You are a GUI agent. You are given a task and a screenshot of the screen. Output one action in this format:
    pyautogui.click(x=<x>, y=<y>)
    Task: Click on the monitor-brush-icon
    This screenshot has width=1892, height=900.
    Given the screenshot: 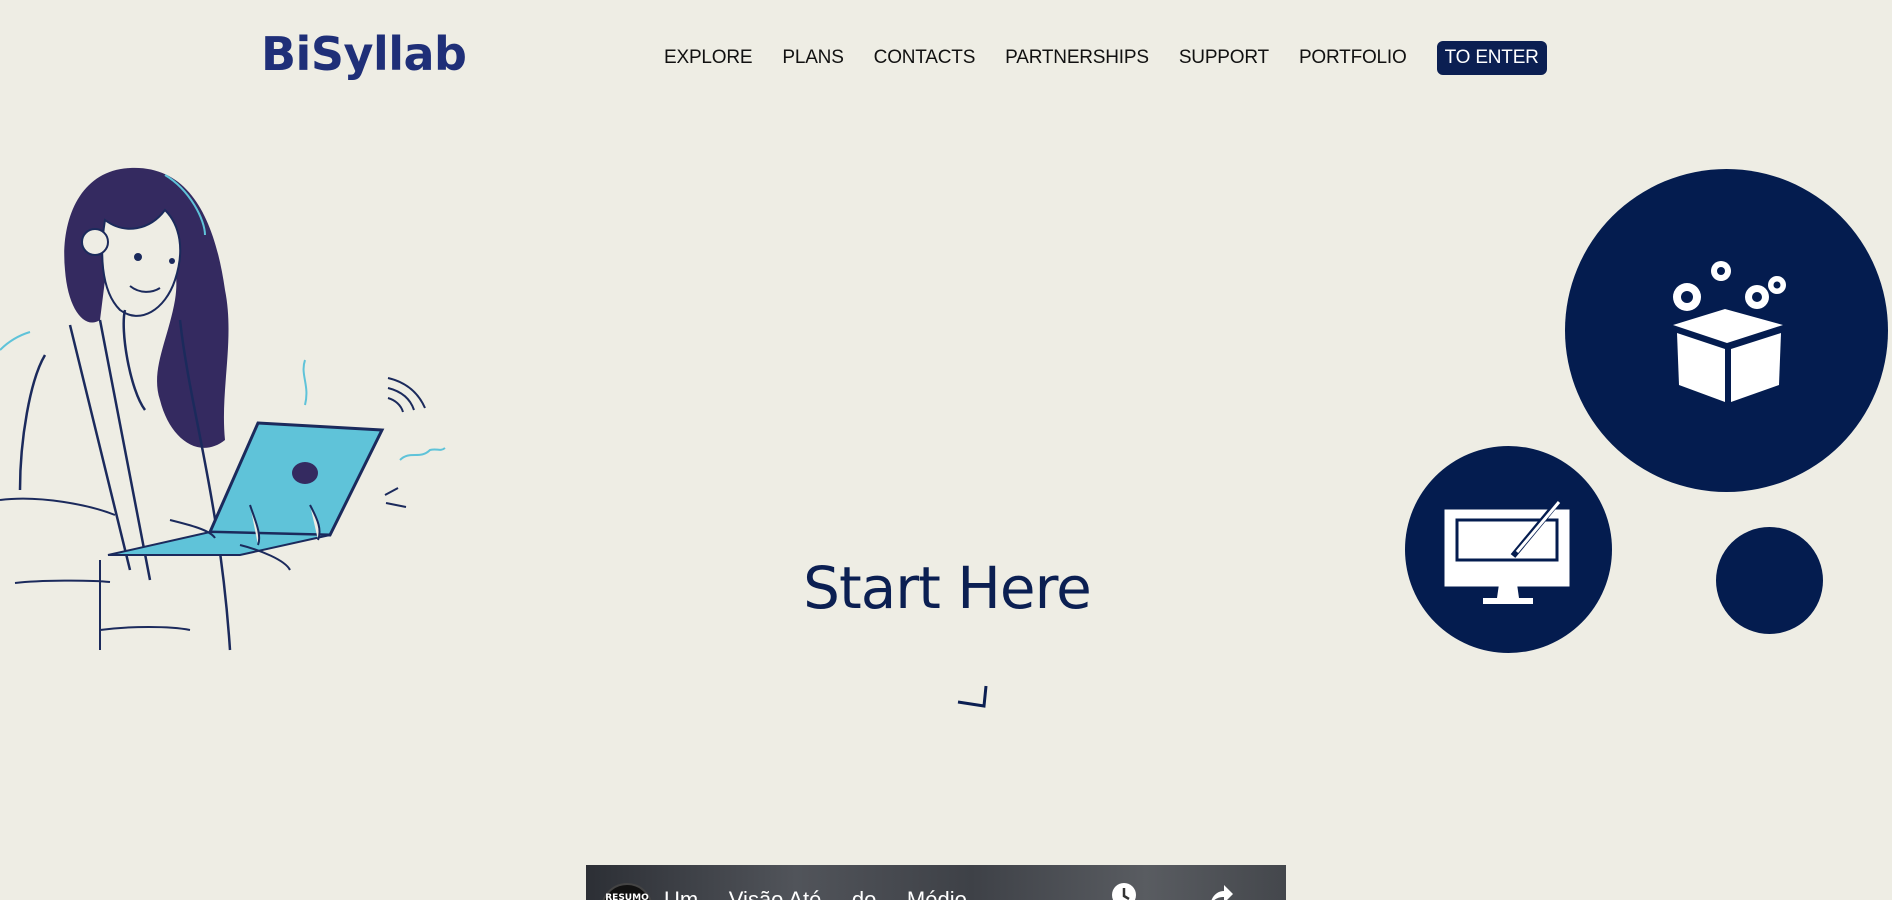 What is the action you would take?
    pyautogui.click(x=1507, y=550)
    